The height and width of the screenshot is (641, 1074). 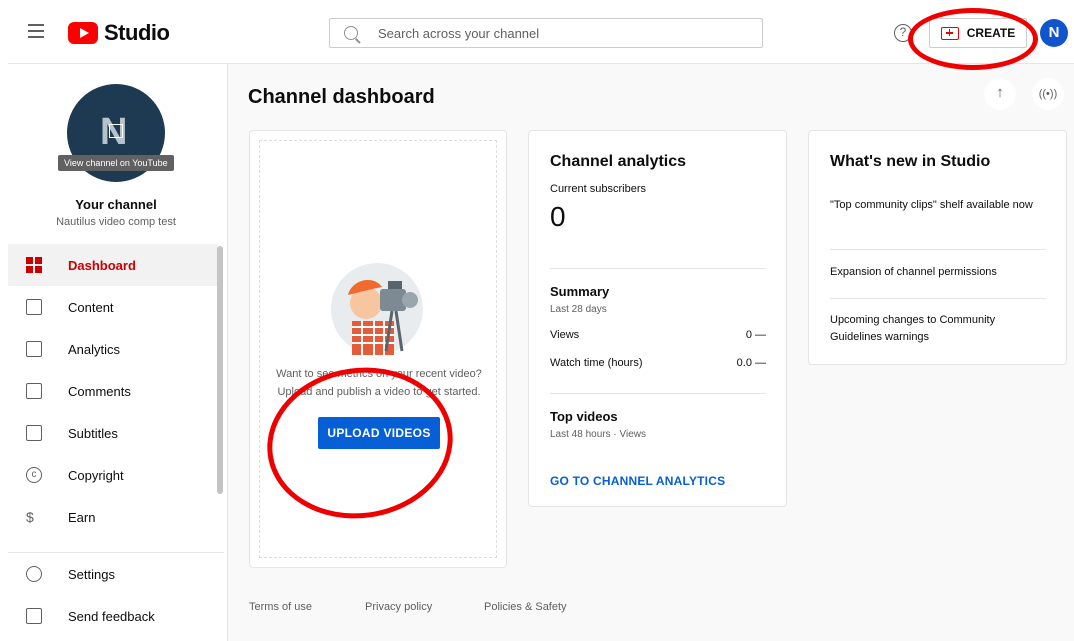 I want to click on subtitles-icon, so click(x=34, y=433).